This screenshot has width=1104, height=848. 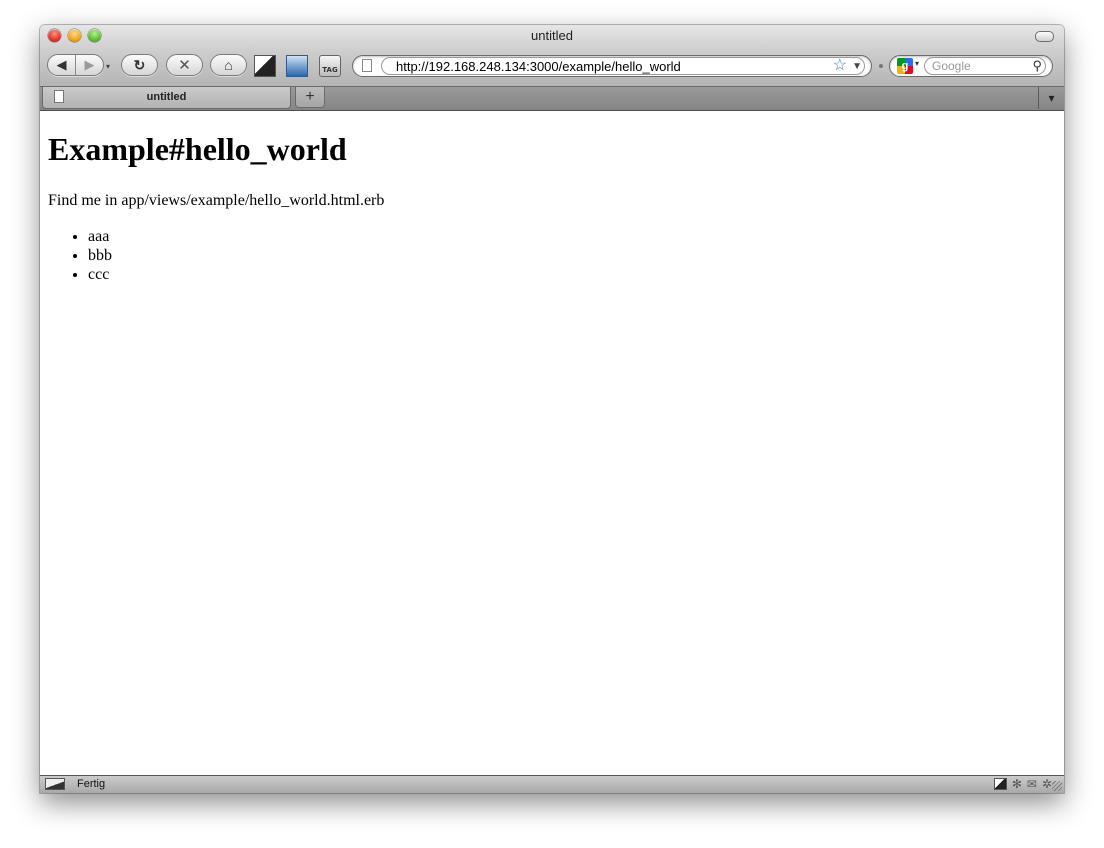 I want to click on list-item: aaa, so click(x=100, y=236).